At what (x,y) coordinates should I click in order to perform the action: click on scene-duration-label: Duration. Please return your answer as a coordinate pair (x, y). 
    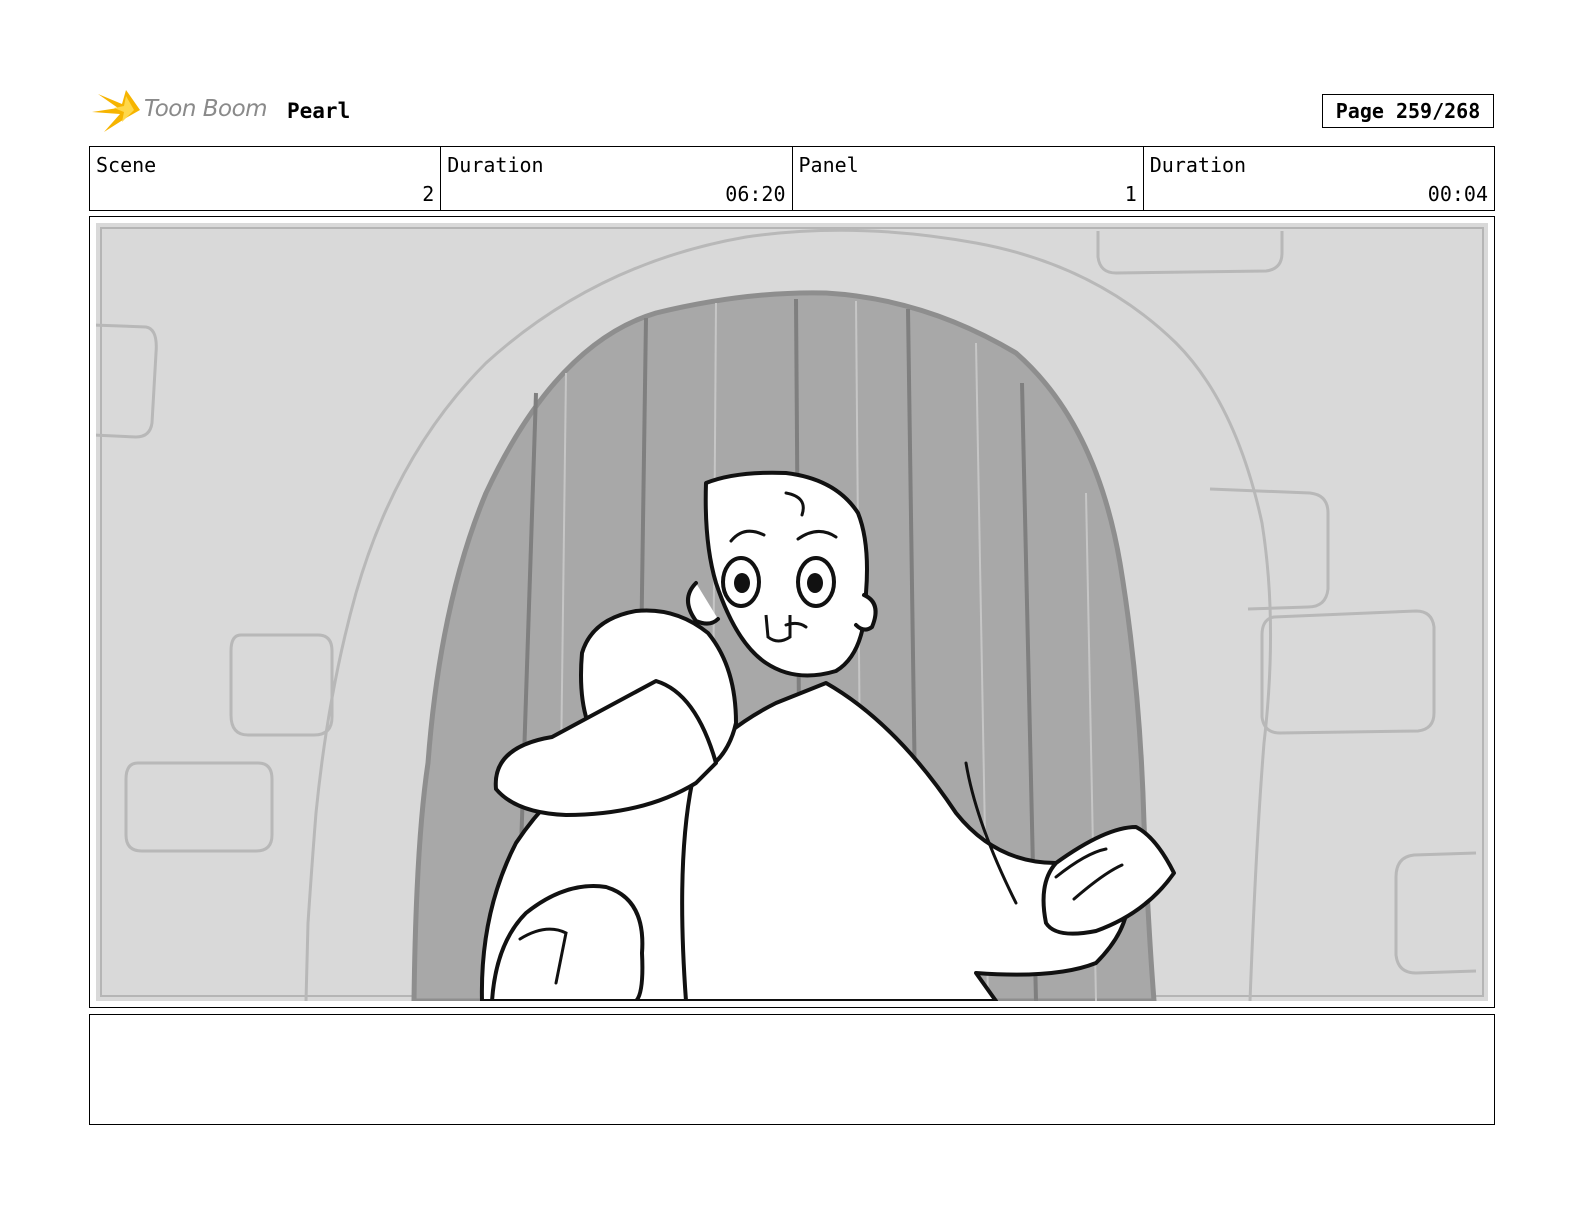
    Looking at the image, I should click on (495, 165).